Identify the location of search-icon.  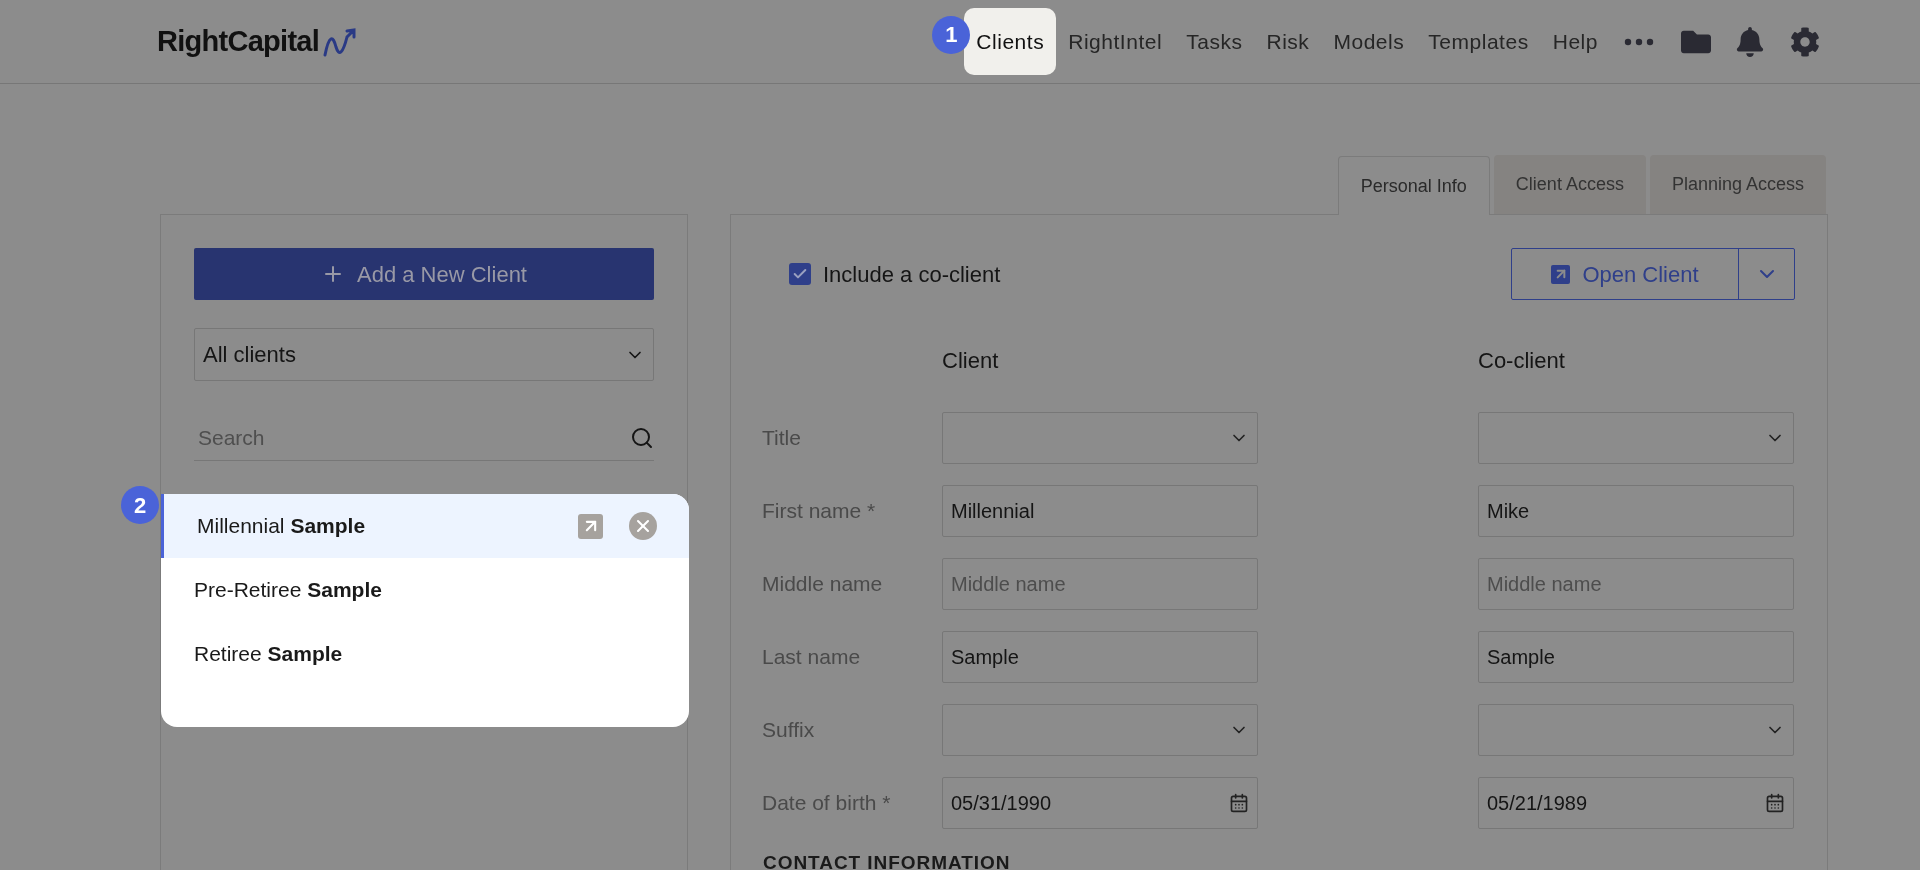
(642, 437).